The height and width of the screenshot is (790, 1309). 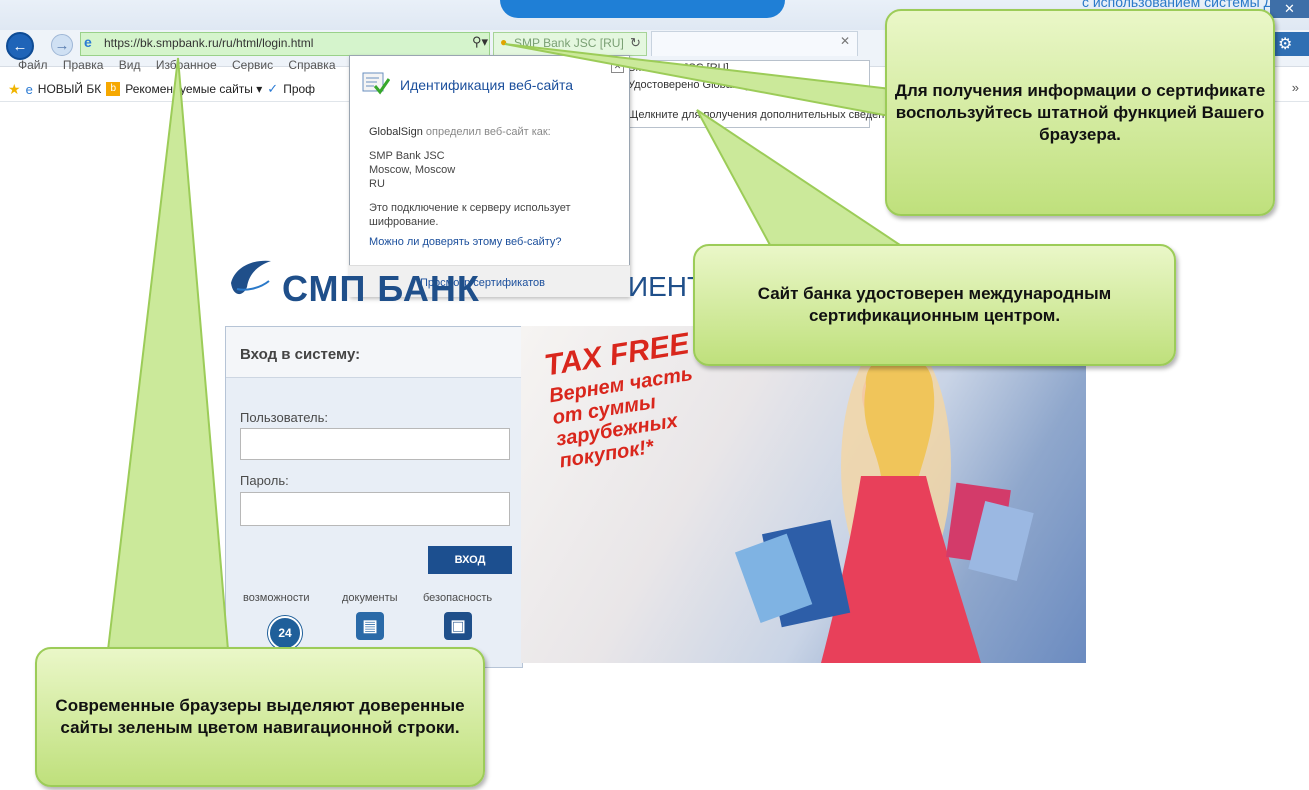 I want to click on pointer-site-certified, so click(x=800, y=177).